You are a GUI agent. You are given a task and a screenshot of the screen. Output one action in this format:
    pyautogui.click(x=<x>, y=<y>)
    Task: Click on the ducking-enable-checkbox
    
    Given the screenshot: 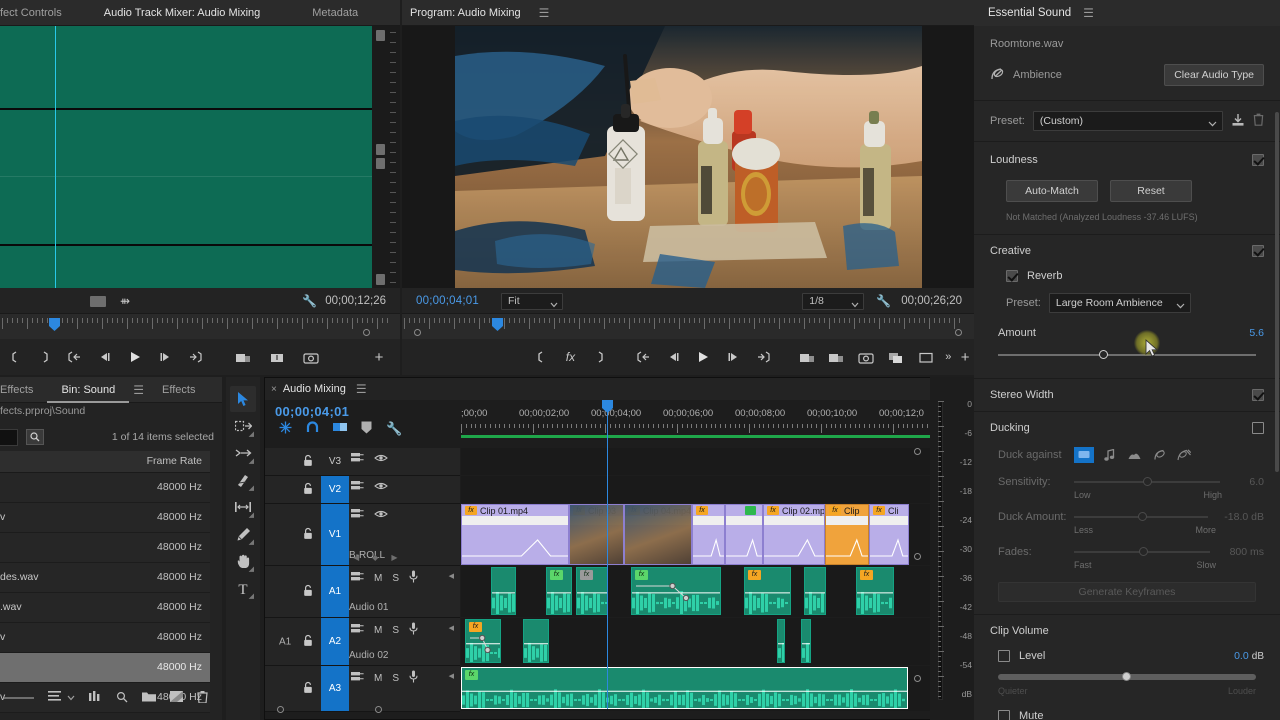 What is the action you would take?
    pyautogui.click(x=1258, y=428)
    